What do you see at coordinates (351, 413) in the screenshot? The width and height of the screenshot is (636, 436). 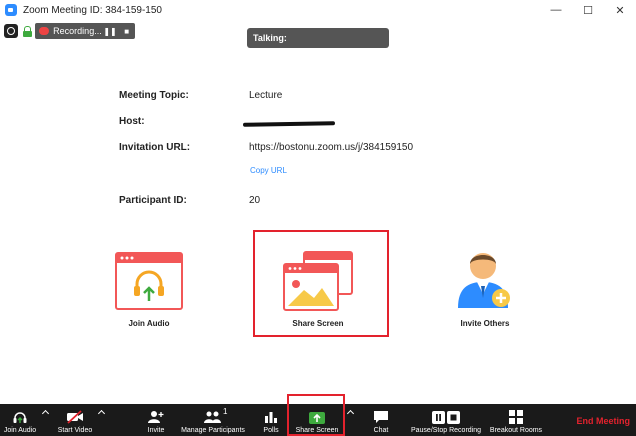 I see `share-options-caret-icon` at bounding box center [351, 413].